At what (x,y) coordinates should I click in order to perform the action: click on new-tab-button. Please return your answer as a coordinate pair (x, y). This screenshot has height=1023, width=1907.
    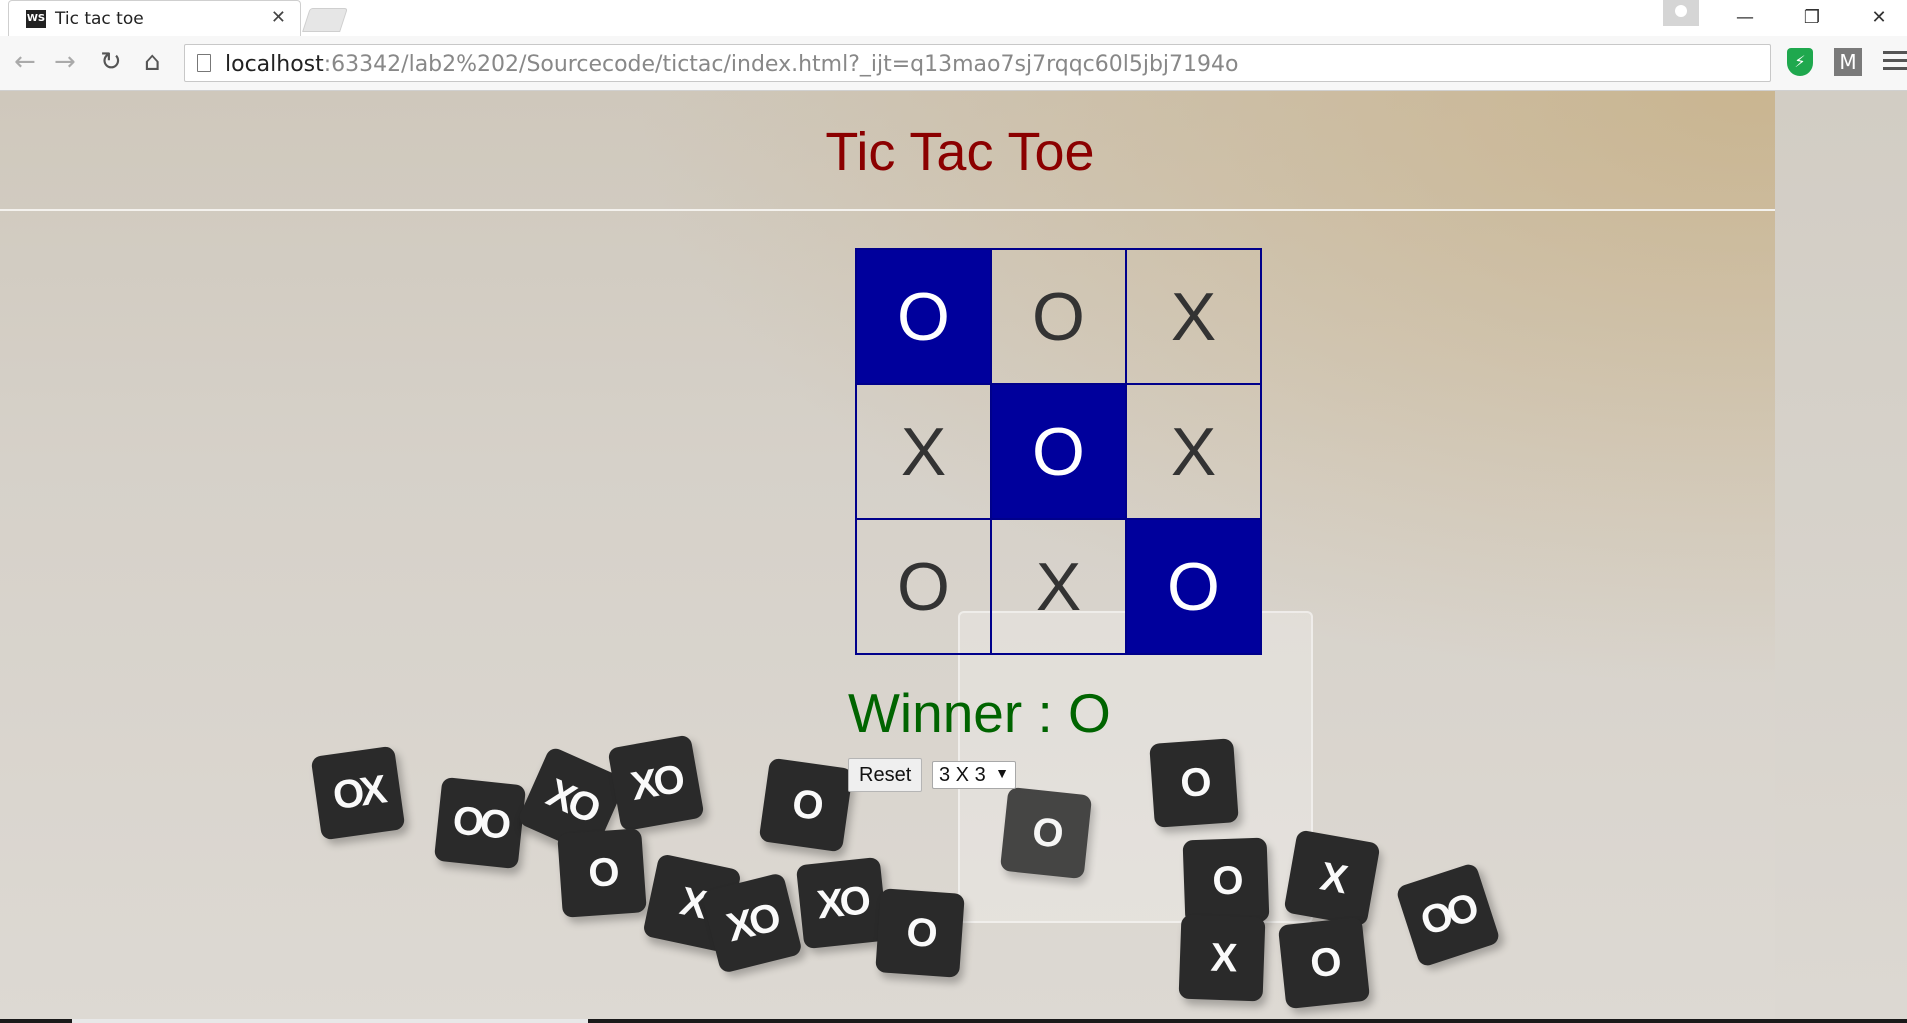
    Looking at the image, I should click on (325, 20).